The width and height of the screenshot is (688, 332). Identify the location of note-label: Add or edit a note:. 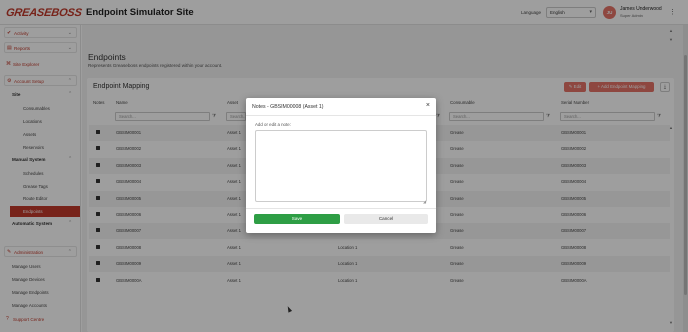
(273, 124).